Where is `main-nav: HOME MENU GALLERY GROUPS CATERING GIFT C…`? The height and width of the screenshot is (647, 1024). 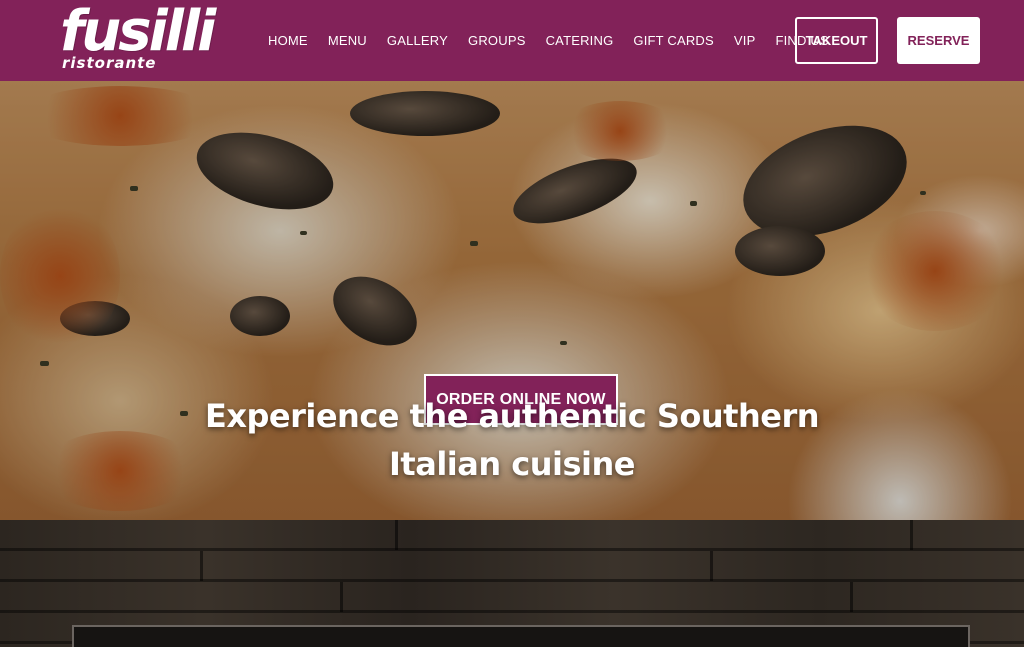
main-nav: HOME MENU GALLERY GROUPS CATERING GIFT C… is located at coordinates (548, 40).